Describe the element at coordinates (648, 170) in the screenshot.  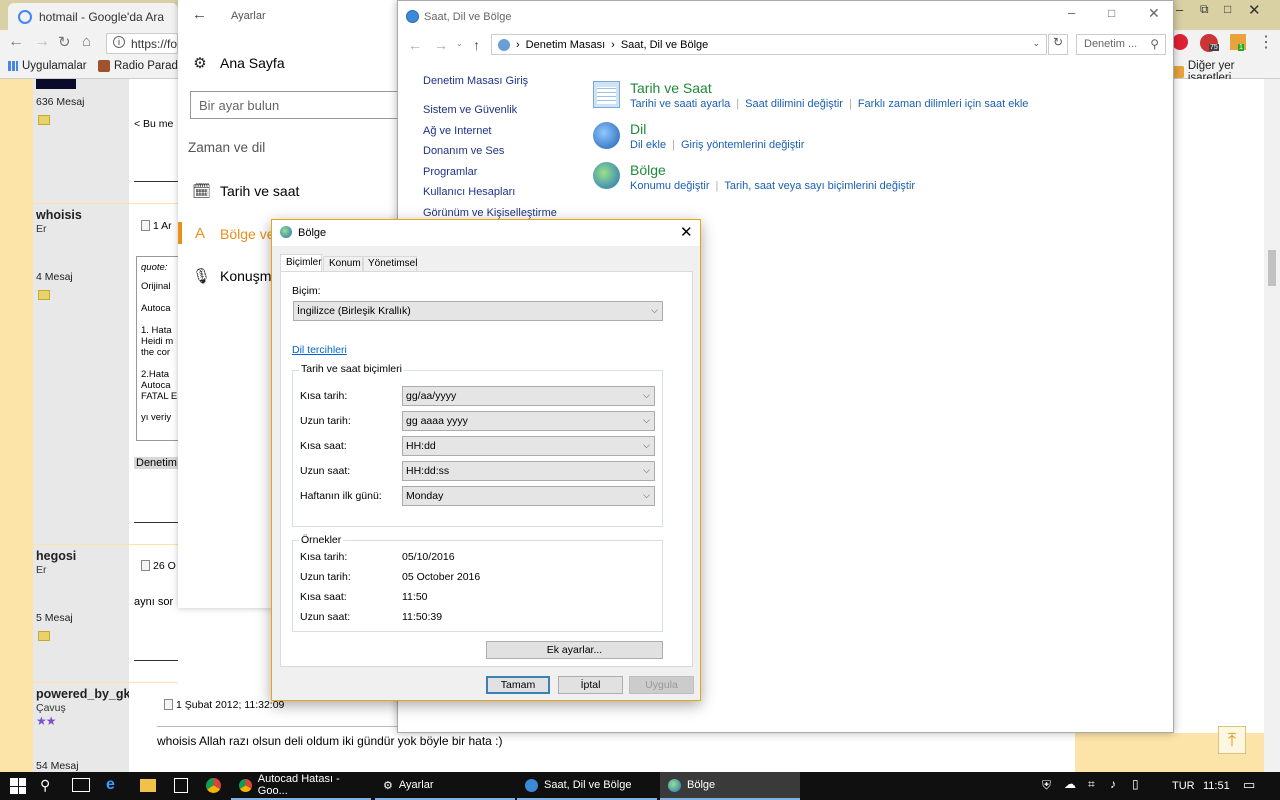
I see `category-title-region: Bölge` at that location.